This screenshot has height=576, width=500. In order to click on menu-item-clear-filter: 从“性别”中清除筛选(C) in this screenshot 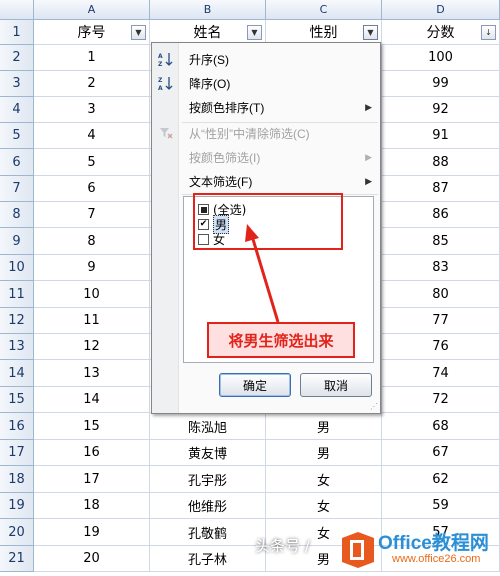, I will do `click(266, 133)`.